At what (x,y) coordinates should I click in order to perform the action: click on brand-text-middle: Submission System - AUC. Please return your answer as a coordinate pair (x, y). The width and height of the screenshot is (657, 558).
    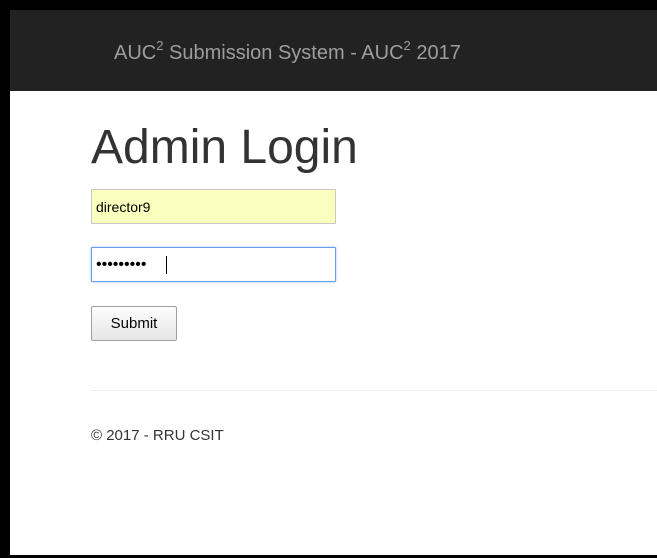
    Looking at the image, I should click on (283, 53).